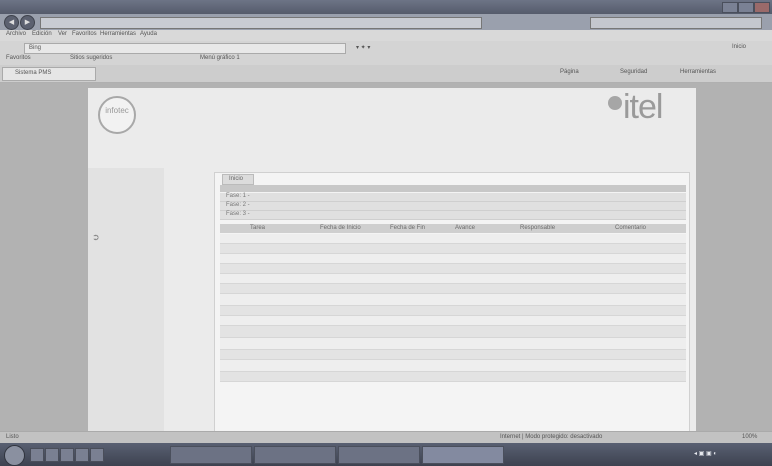 Image resolution: width=772 pixels, height=466 pixels. I want to click on page-menu: Página, so click(569, 72).